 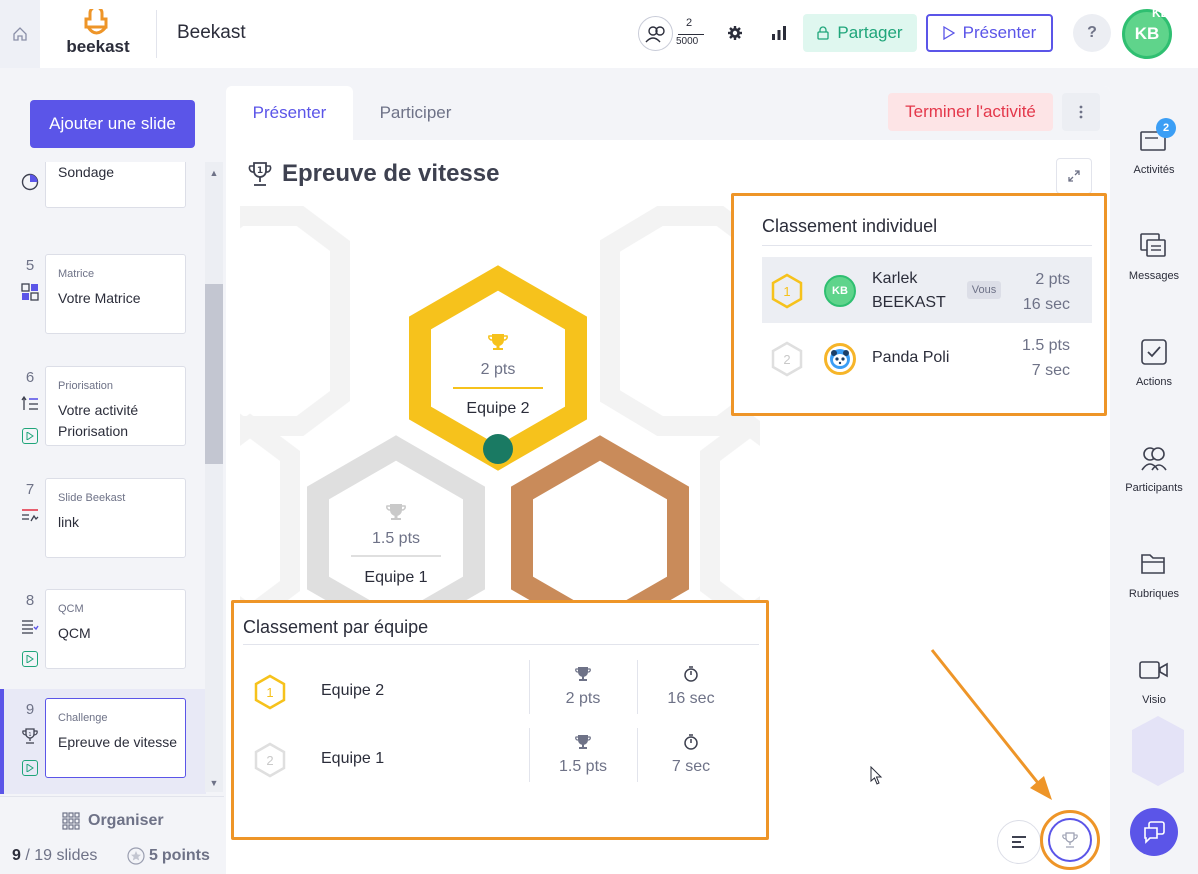 What do you see at coordinates (1154, 594) in the screenshot?
I see `rubrics-label: Rubriques` at bounding box center [1154, 594].